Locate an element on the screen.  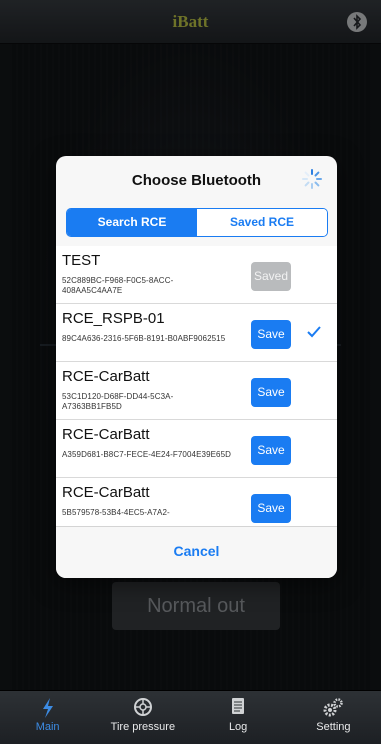
tab-search-rce: Search RCE is located at coordinates (132, 222).